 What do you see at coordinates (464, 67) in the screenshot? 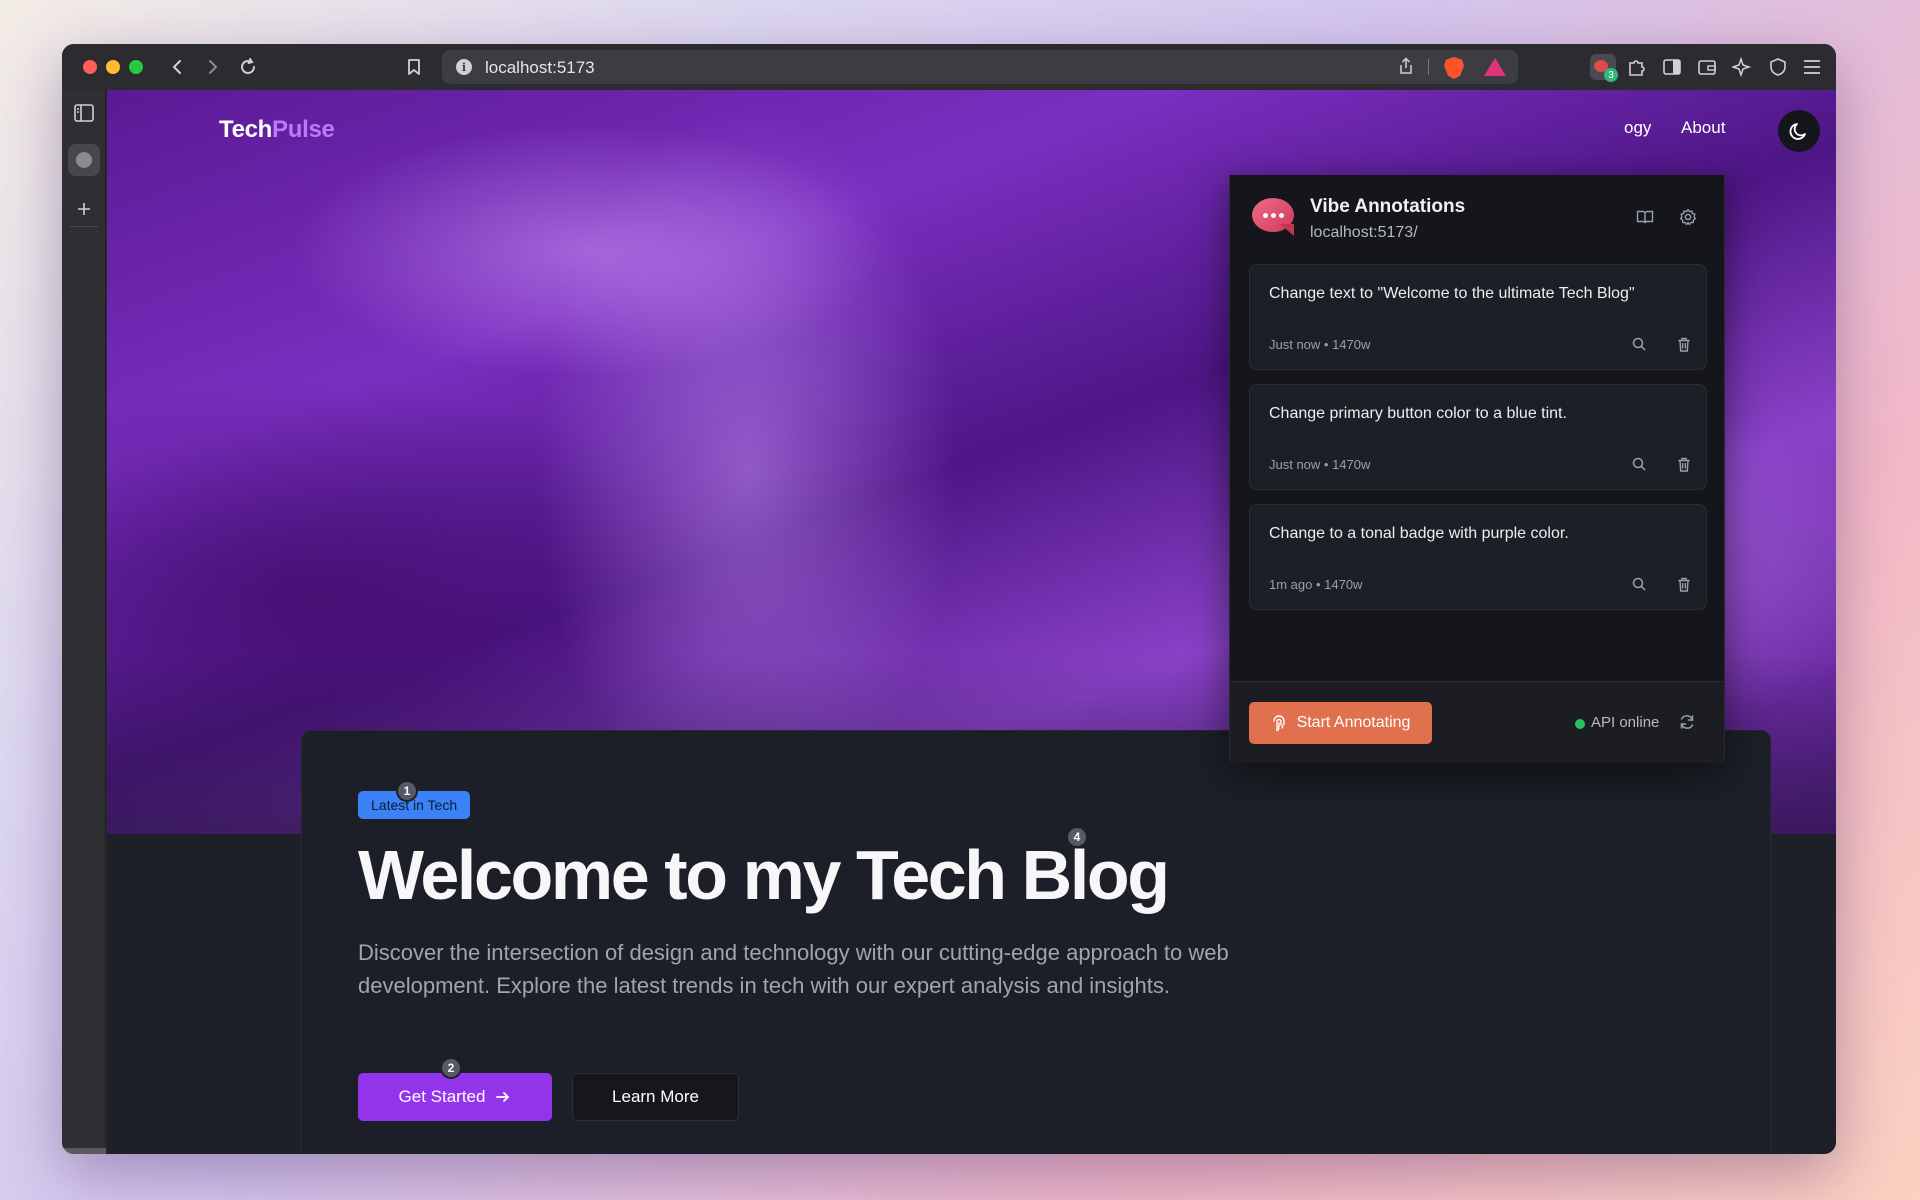
I see `site-info-icon: i` at bounding box center [464, 67].